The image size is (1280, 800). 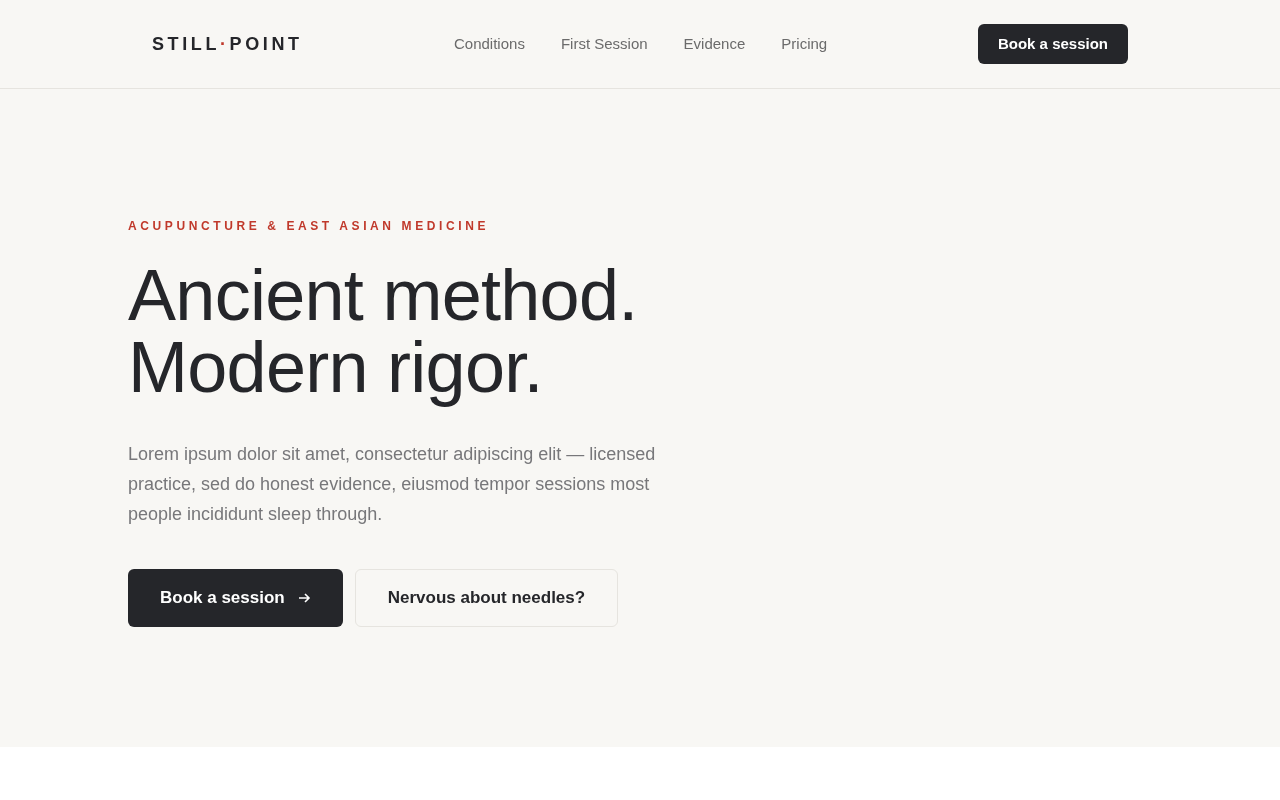 I want to click on nav-link: First Session, so click(x=604, y=44).